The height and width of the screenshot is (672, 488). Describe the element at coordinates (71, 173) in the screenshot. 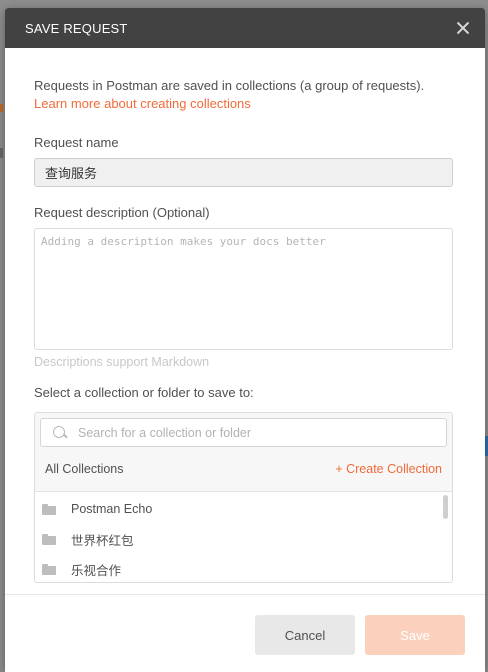

I see `request-name-value: 查询服务` at that location.